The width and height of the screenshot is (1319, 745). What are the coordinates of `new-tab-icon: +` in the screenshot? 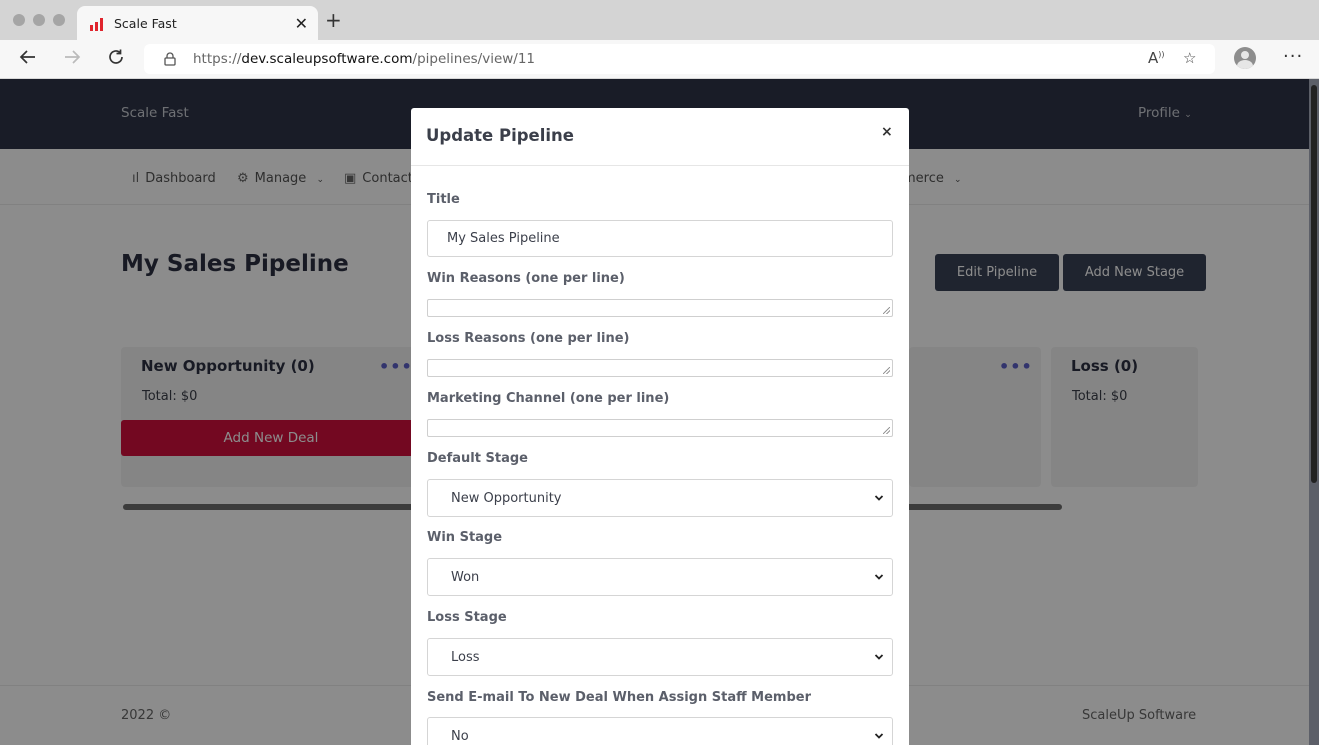 It's located at (333, 20).